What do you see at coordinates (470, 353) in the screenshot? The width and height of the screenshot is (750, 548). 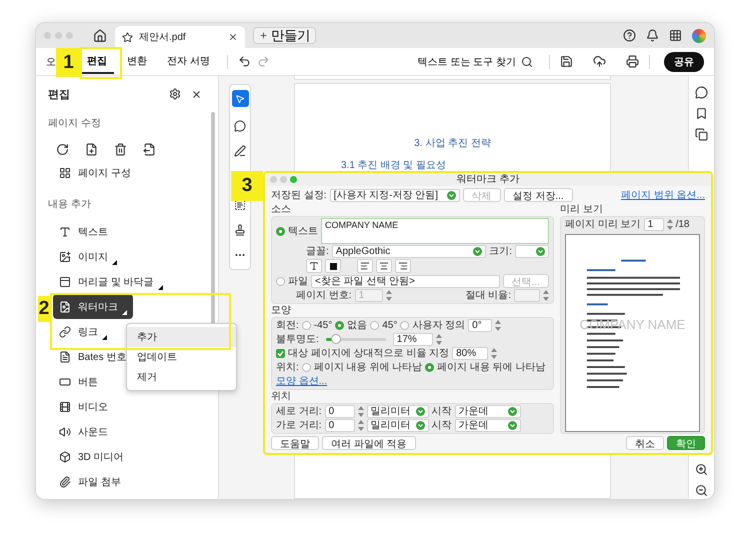 I see `scale-field: 80%` at bounding box center [470, 353].